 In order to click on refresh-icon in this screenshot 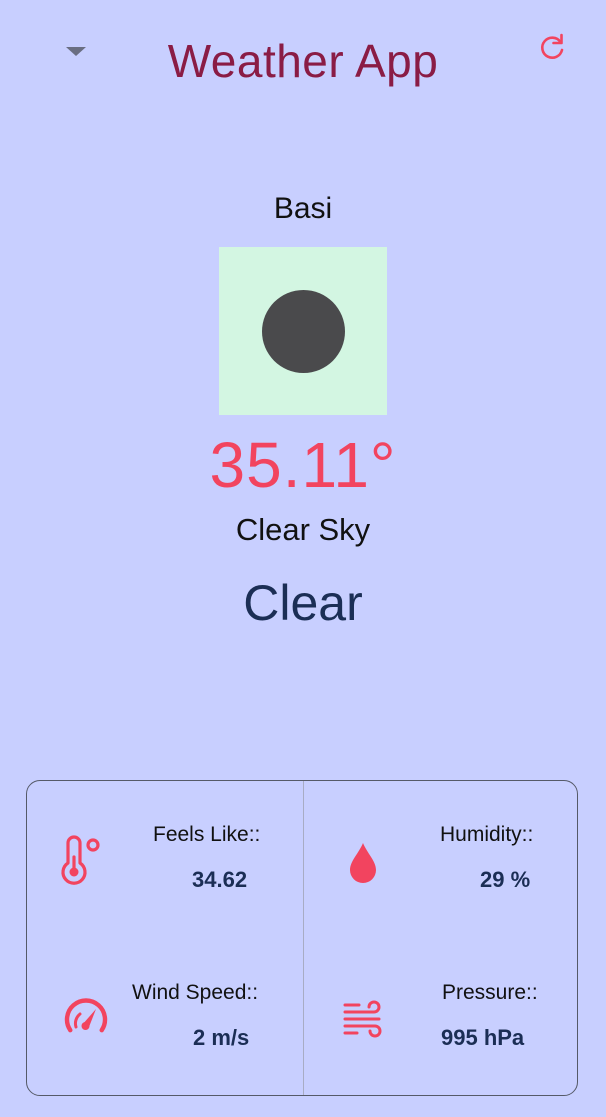, I will do `click(552, 48)`.